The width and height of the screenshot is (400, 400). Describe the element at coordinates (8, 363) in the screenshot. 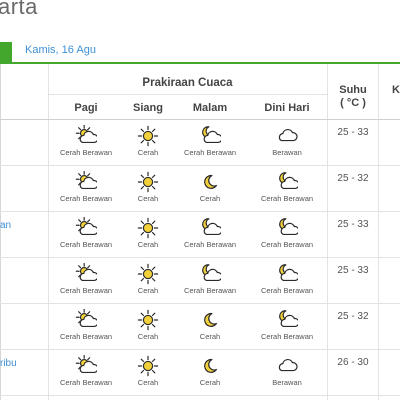

I see `city-link: ribu` at that location.